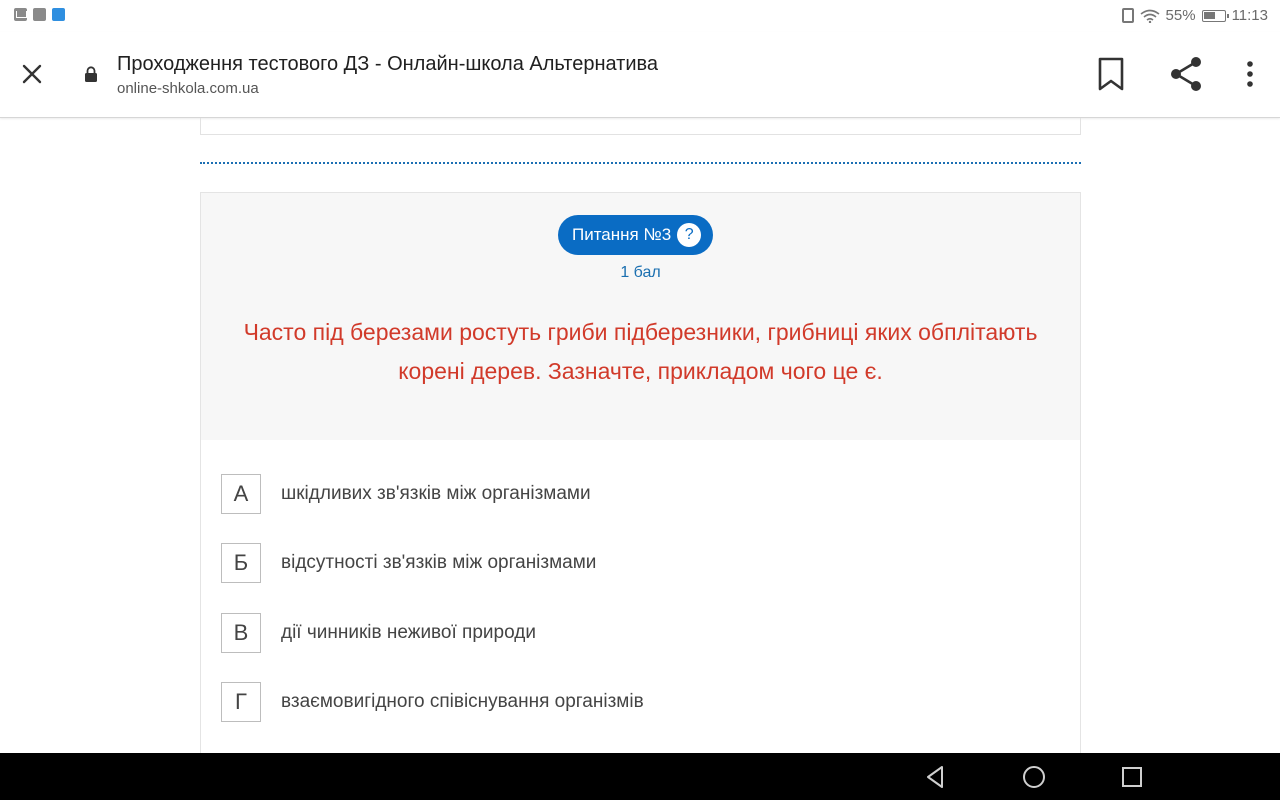  I want to click on more-icon, so click(1250, 74).